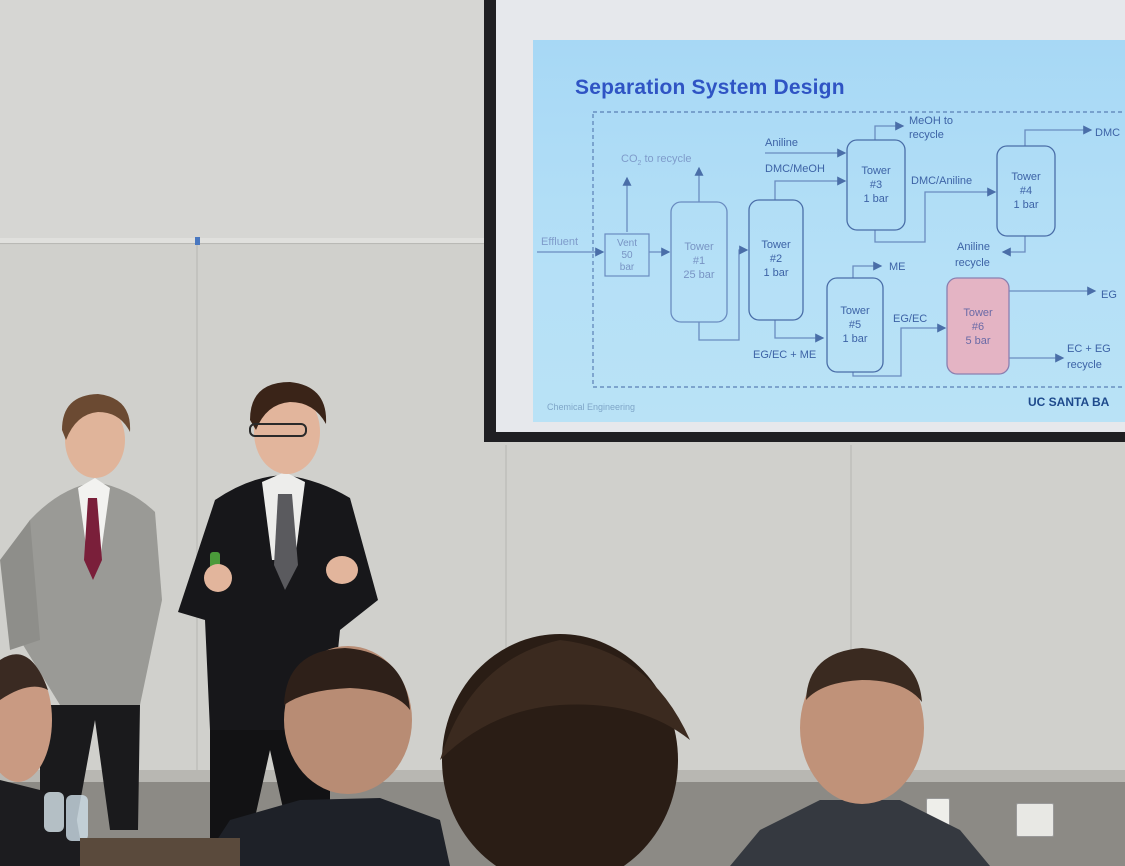 This screenshot has width=1125, height=866. What do you see at coordinates (160, 852) in the screenshot?
I see `desk-edge` at bounding box center [160, 852].